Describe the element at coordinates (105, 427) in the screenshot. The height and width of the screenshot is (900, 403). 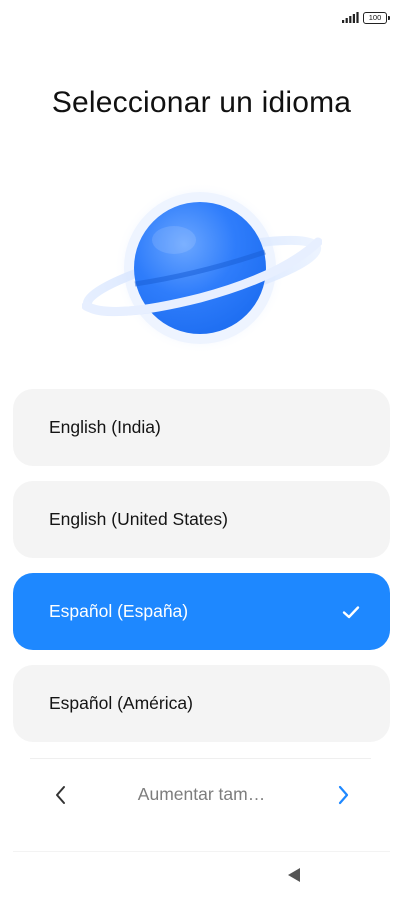
I see `language-option-label: English (India)` at that location.